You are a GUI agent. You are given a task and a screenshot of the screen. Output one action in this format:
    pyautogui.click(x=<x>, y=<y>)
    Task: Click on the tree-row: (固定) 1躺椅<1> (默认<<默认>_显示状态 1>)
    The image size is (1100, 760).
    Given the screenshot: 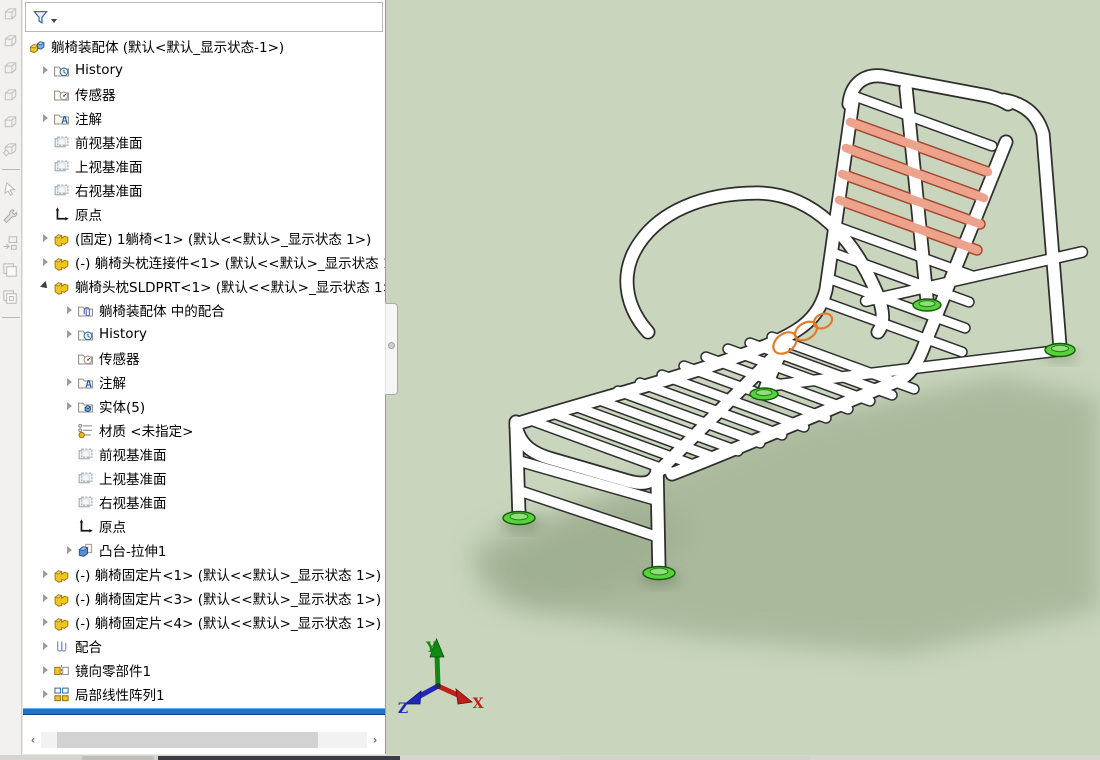 What is the action you would take?
    pyautogui.click(x=204, y=238)
    